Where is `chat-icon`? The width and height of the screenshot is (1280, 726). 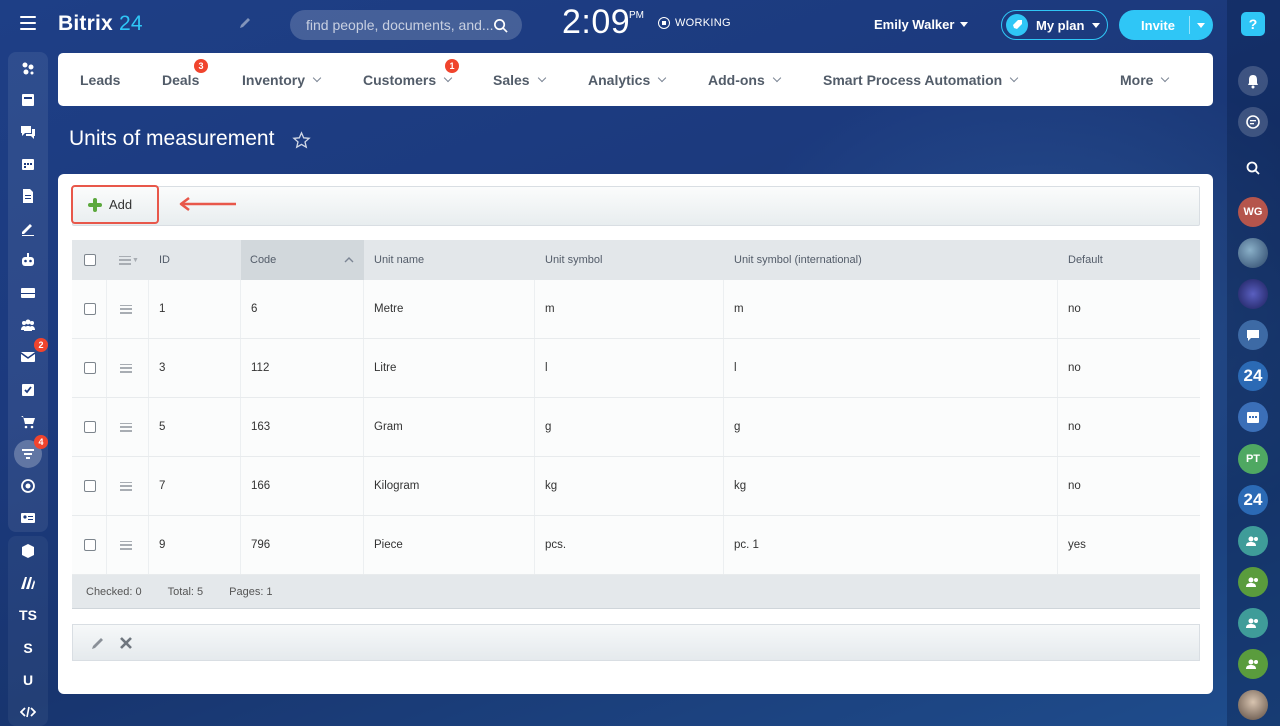
chat-icon is located at coordinates (28, 132).